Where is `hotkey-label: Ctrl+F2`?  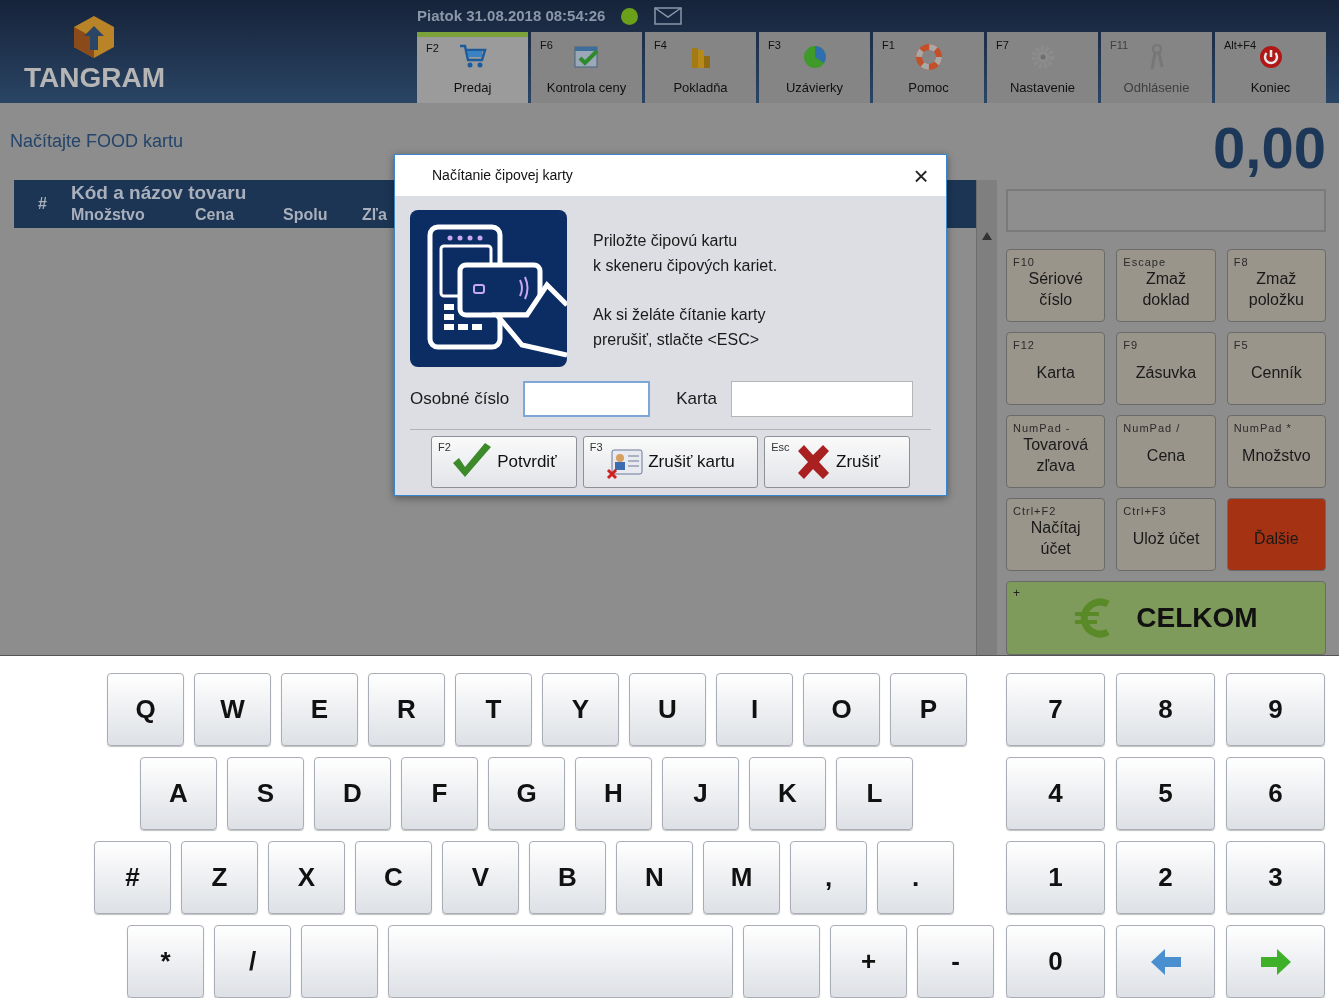 hotkey-label: Ctrl+F2 is located at coordinates (1035, 511).